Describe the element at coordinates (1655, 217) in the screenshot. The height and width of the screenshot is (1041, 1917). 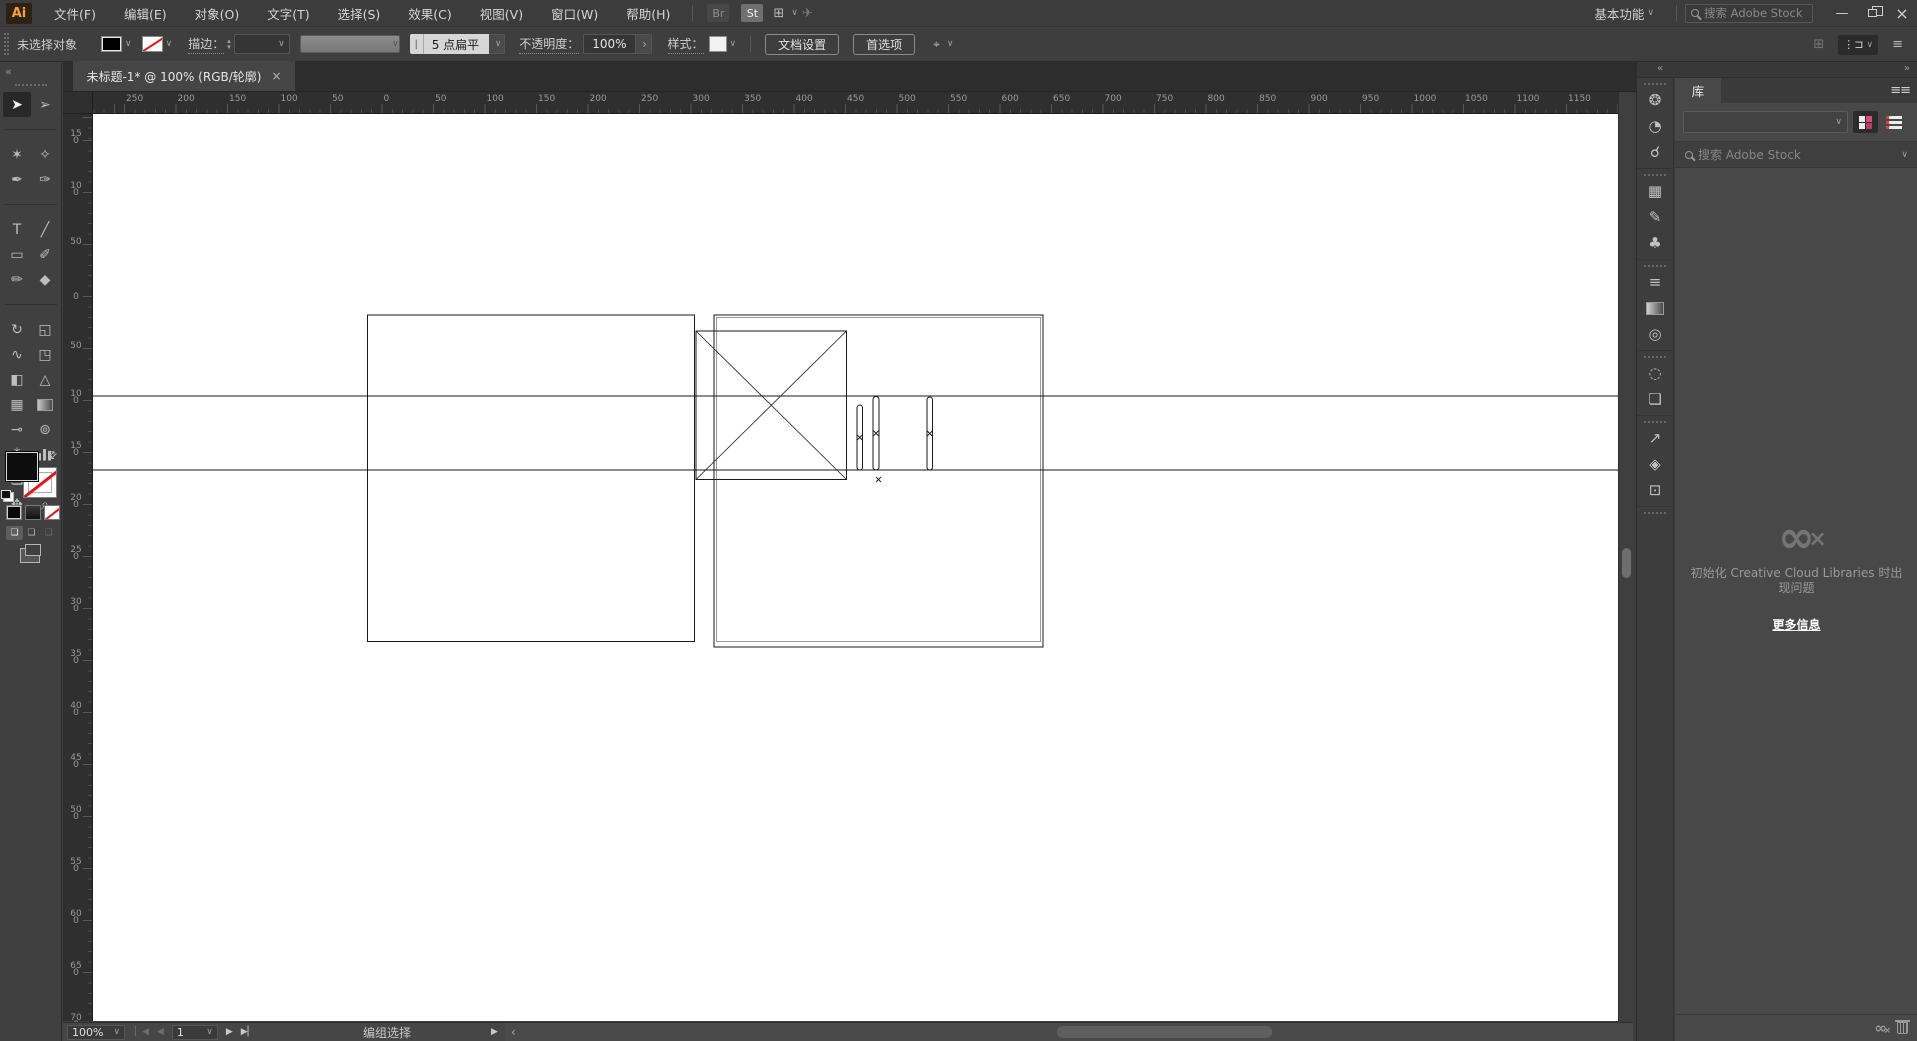
I see `brushes-icon: ✎` at that location.